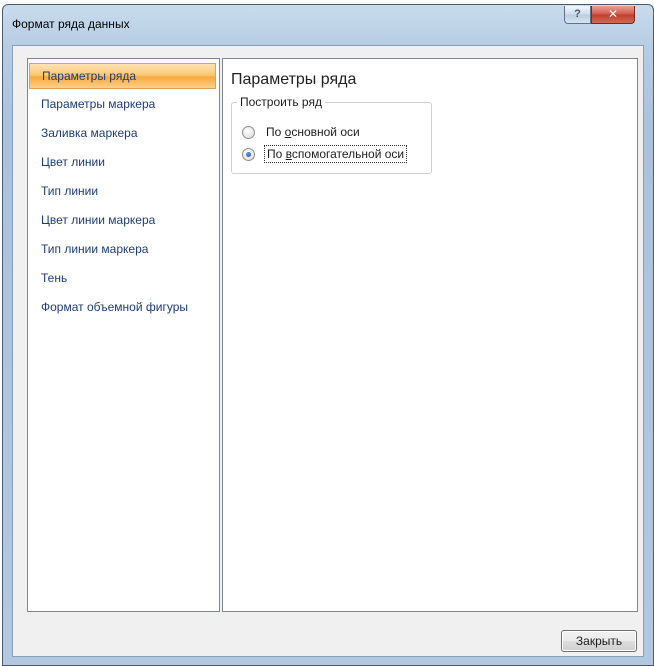 This screenshot has height=666, width=654. Describe the element at coordinates (122, 193) in the screenshot. I see `sidebar-item-line-style: Тип линии` at that location.